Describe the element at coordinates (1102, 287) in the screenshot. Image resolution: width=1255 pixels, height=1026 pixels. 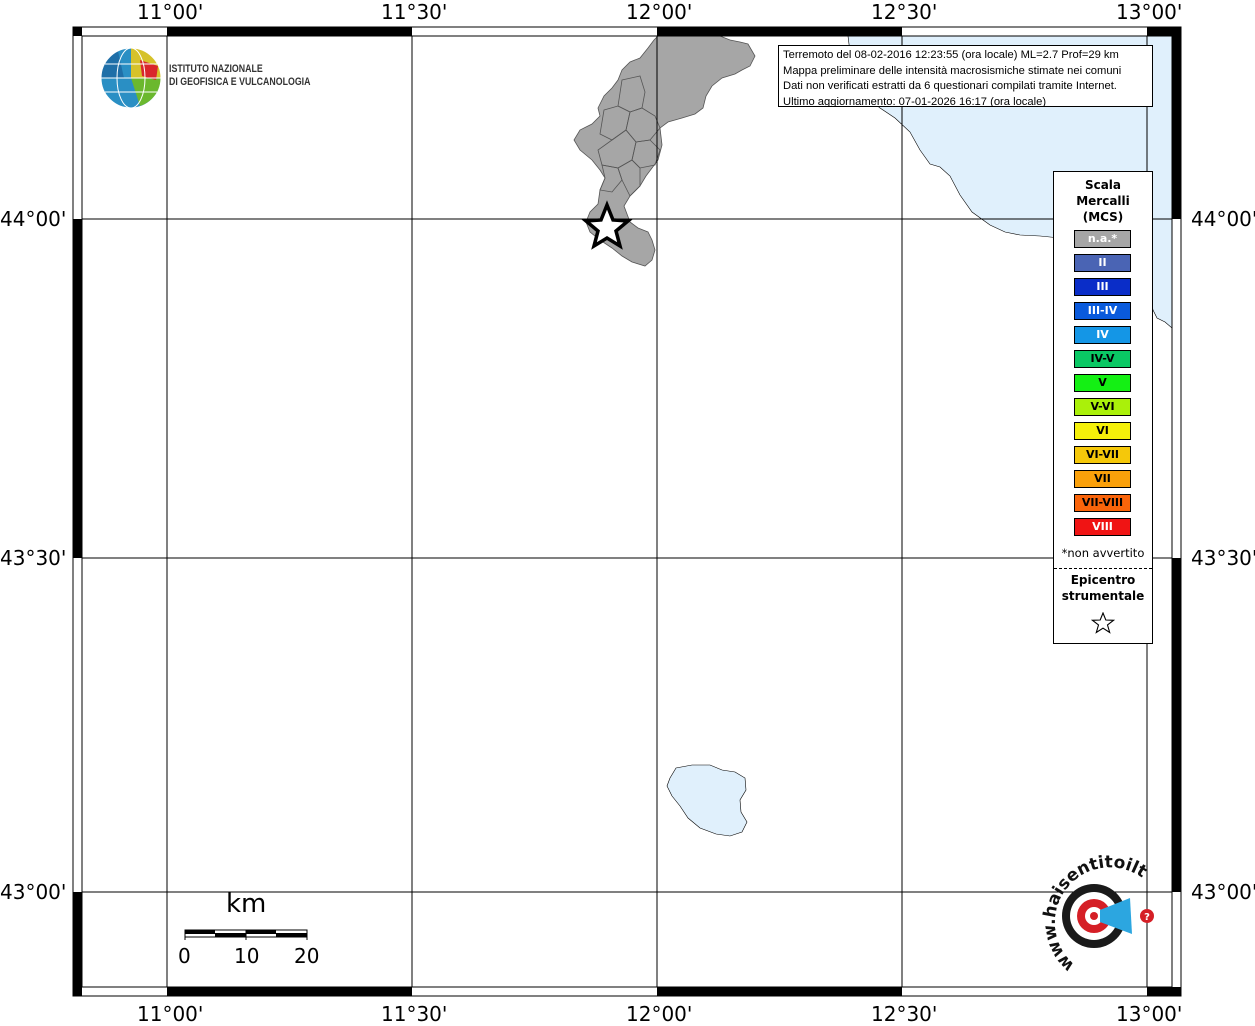
I see `legend-swatch-3: III` at that location.